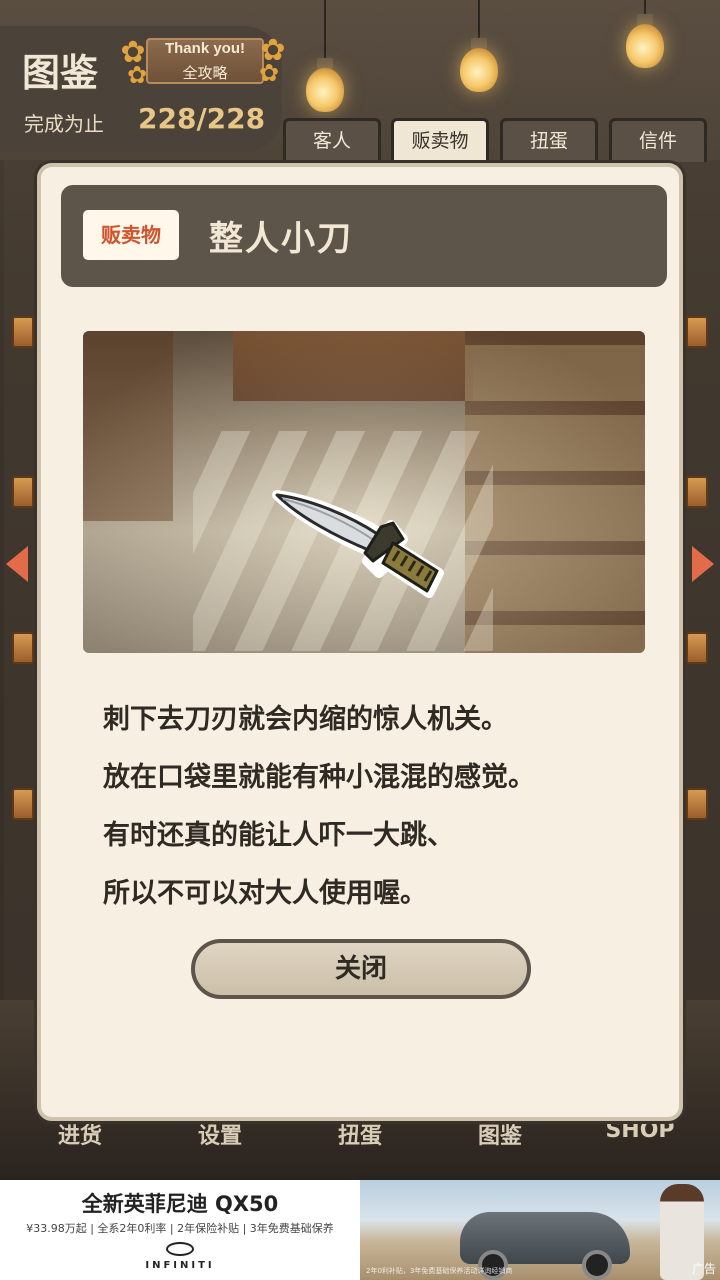 Image resolution: width=720 pixels, height=1280 pixels. I want to click on ad-image: 2年0利补贴，3年免费基础保养活动详询经销商 广告, so click(540, 1230).